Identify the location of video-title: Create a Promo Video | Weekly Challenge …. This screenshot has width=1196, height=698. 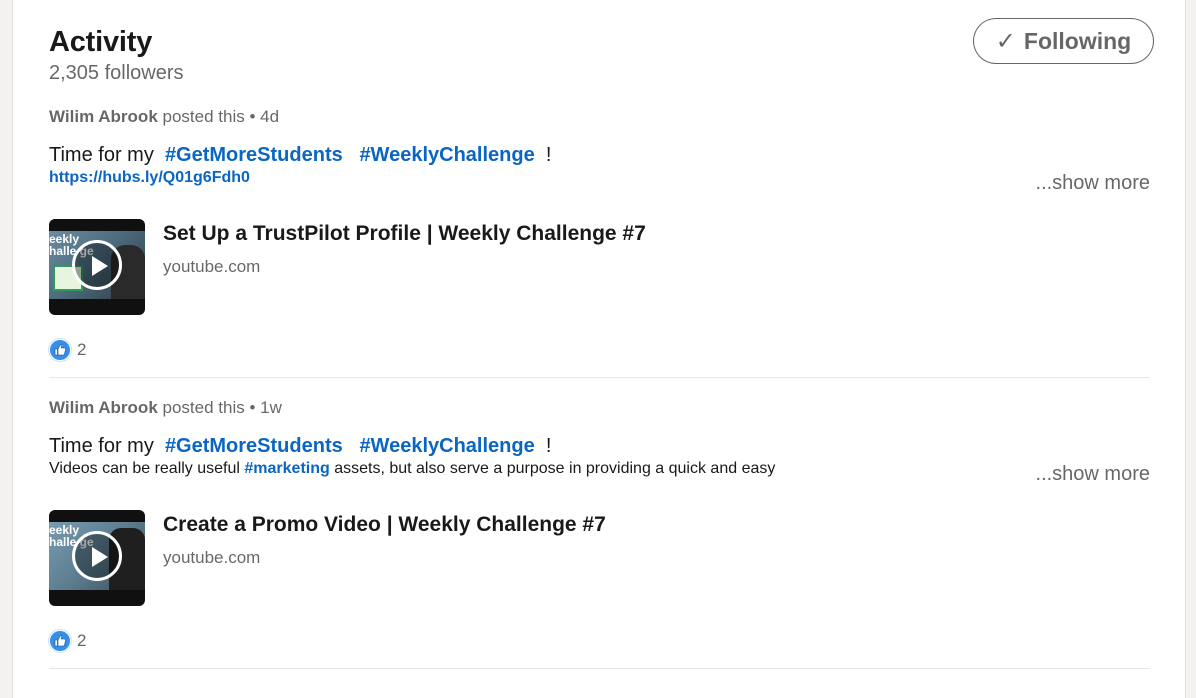
(384, 525).